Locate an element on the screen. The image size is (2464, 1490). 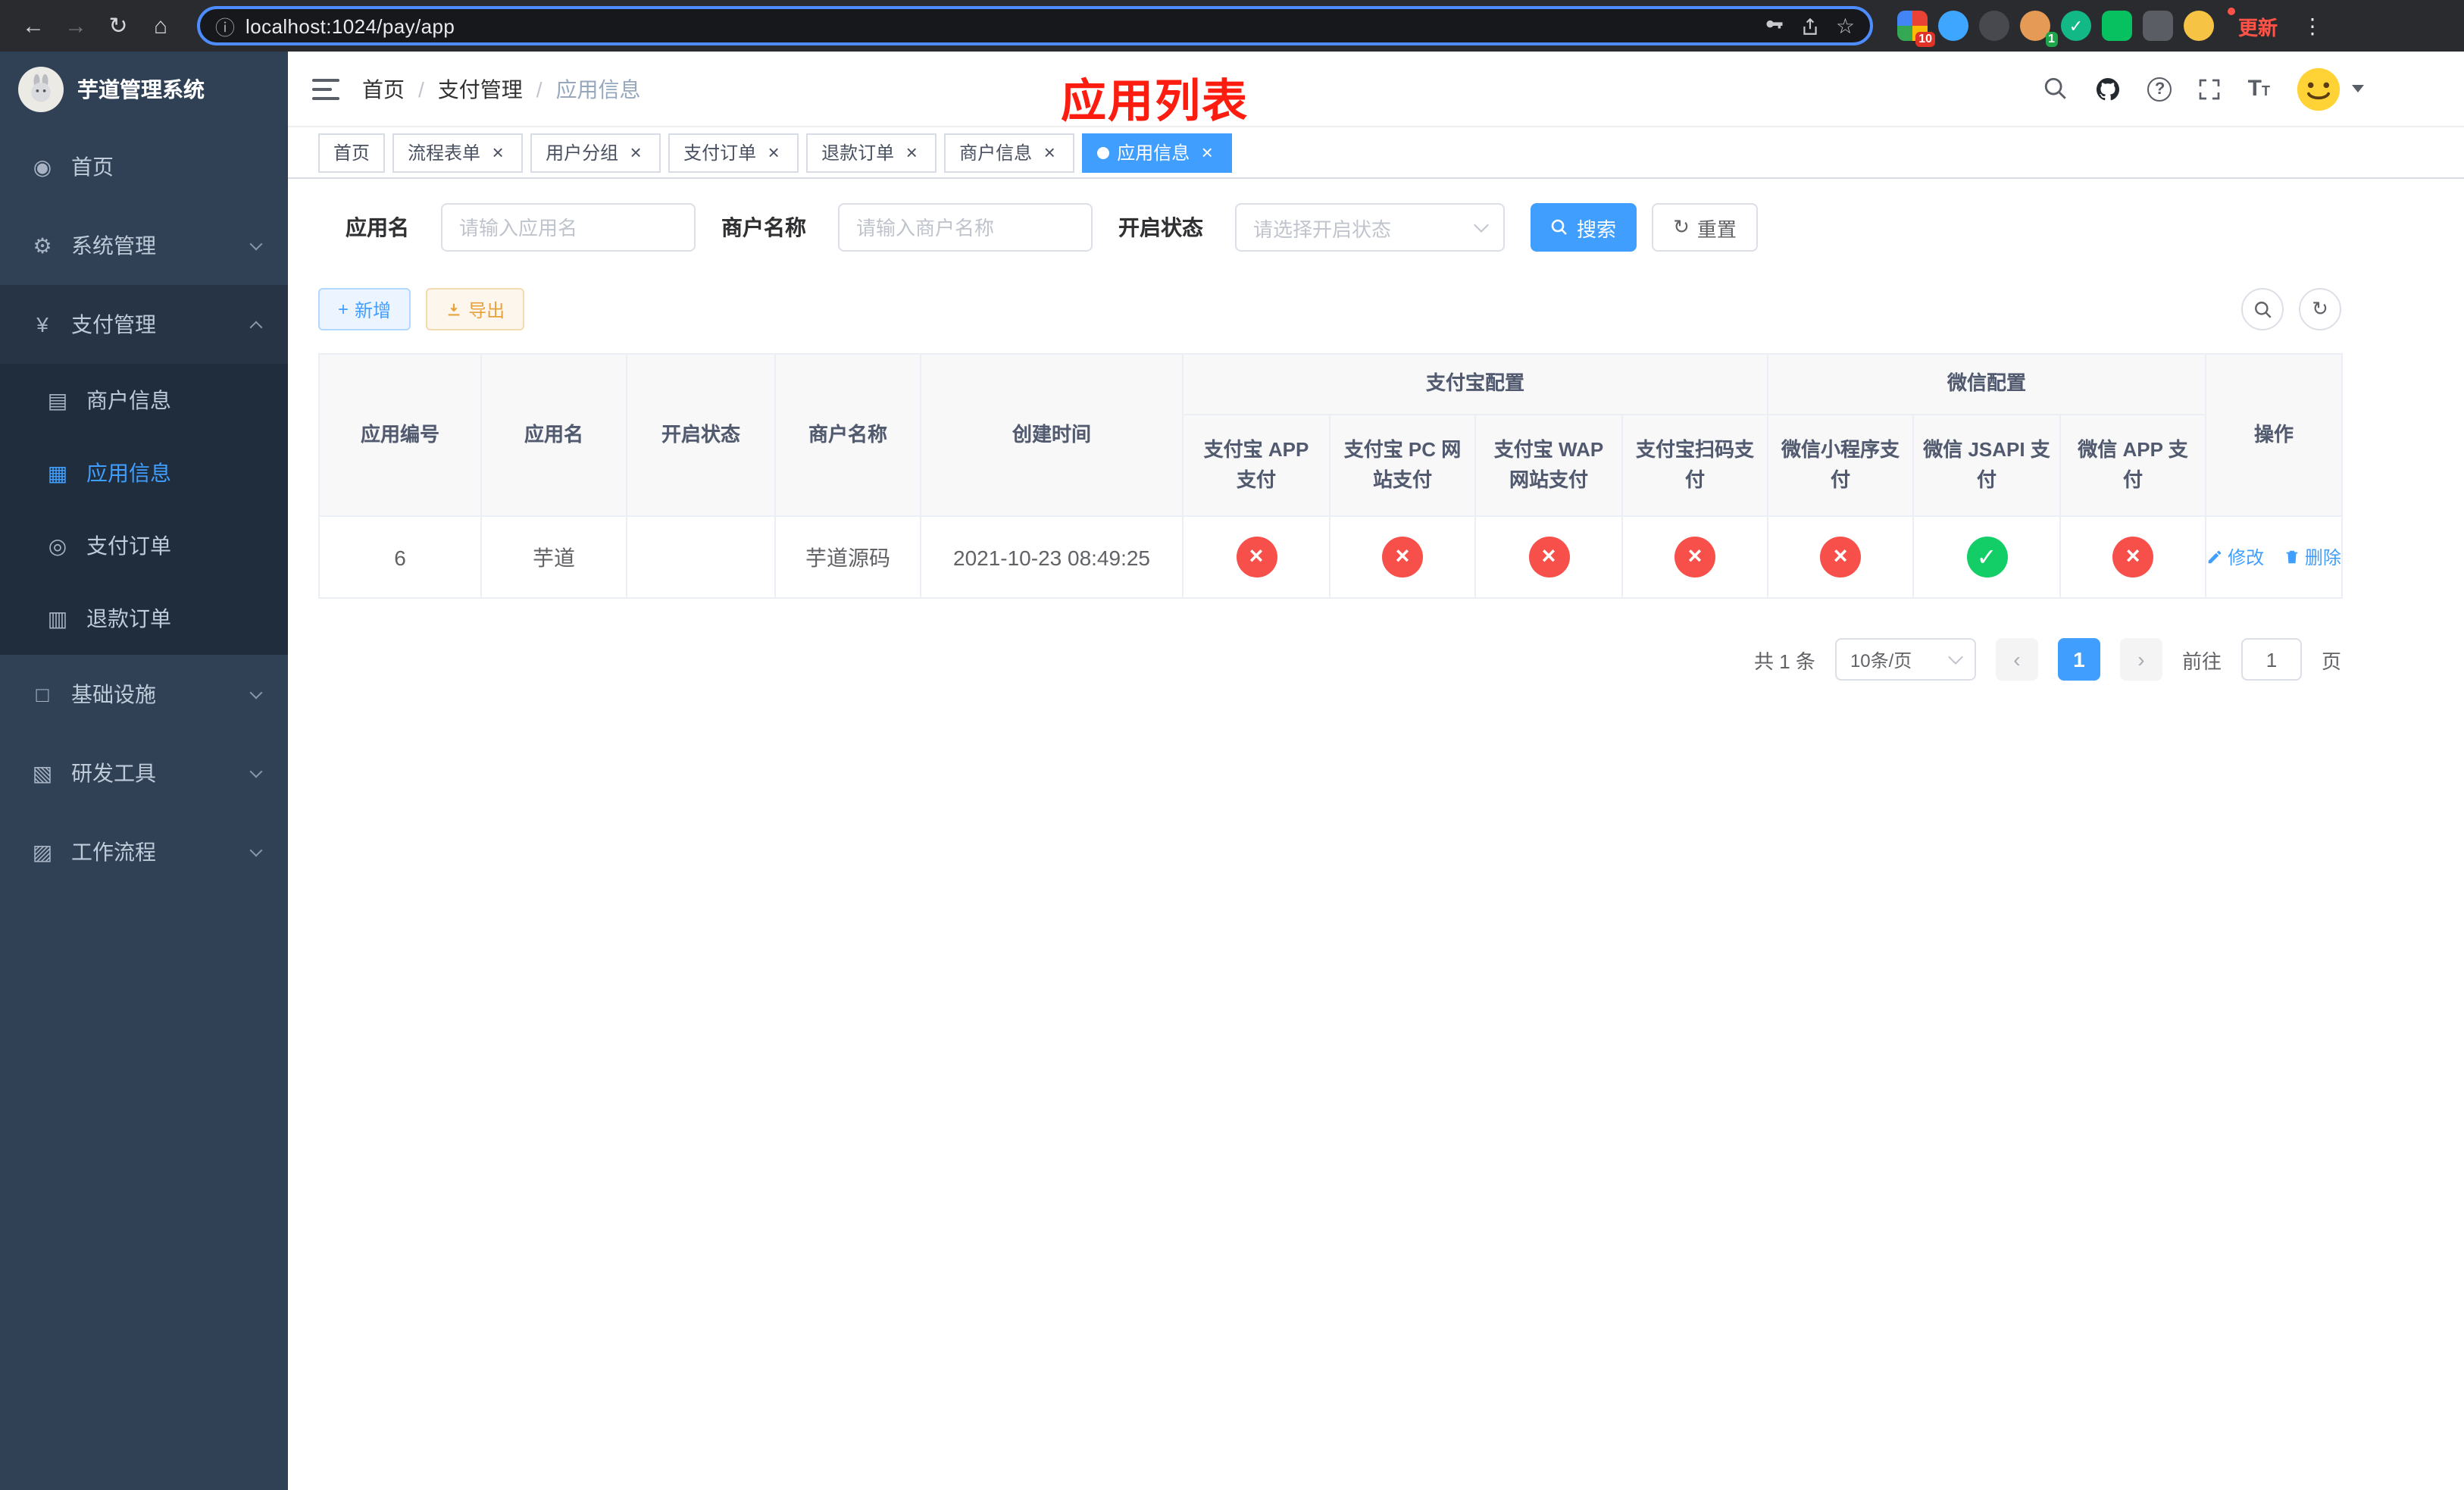
bookmark-star-icon: ☆ is located at coordinates (1845, 26).